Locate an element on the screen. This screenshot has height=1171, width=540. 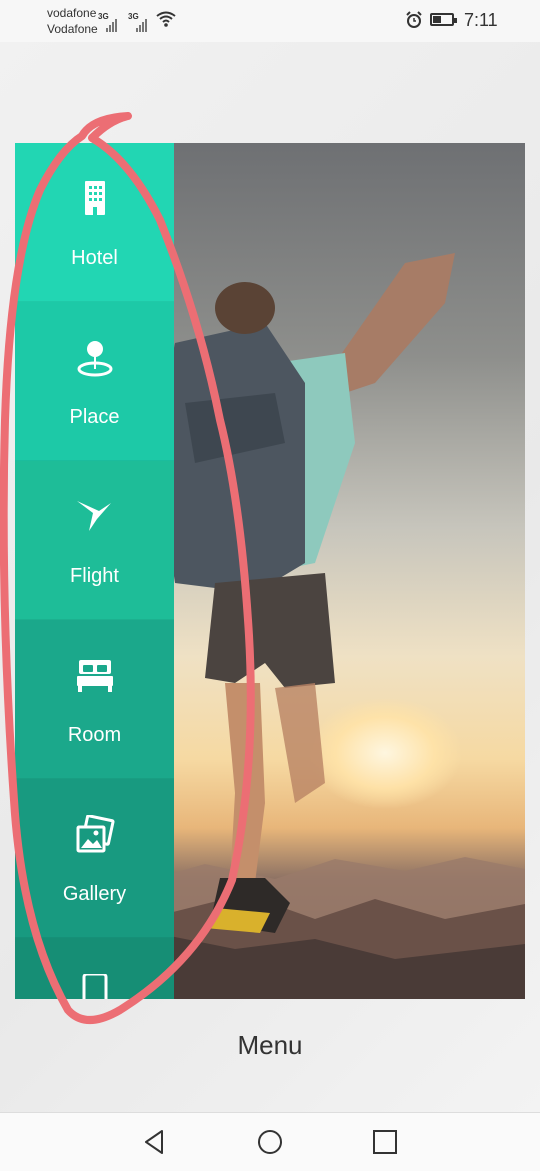
menu-item-label: Room is located at coordinates (94, 735).